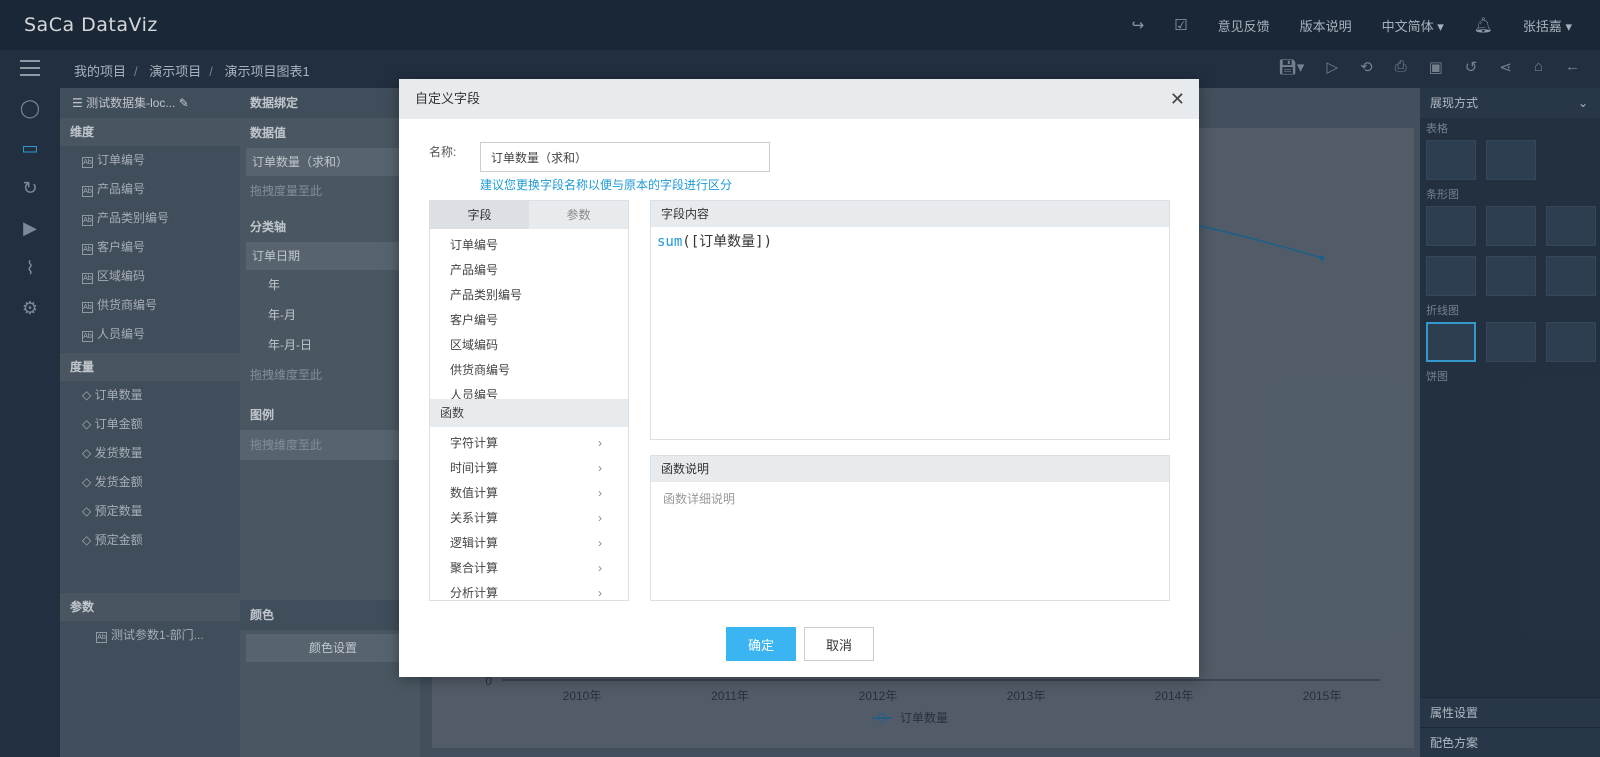  Describe the element at coordinates (529, 391) in the screenshot. I see `field-item: 人员编号` at that location.